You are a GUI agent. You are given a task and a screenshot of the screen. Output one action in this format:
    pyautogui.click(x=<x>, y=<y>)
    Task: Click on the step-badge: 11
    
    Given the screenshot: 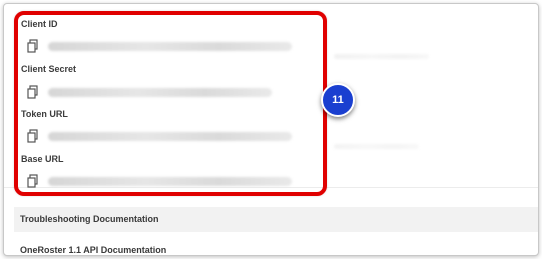 What is the action you would take?
    pyautogui.click(x=338, y=100)
    